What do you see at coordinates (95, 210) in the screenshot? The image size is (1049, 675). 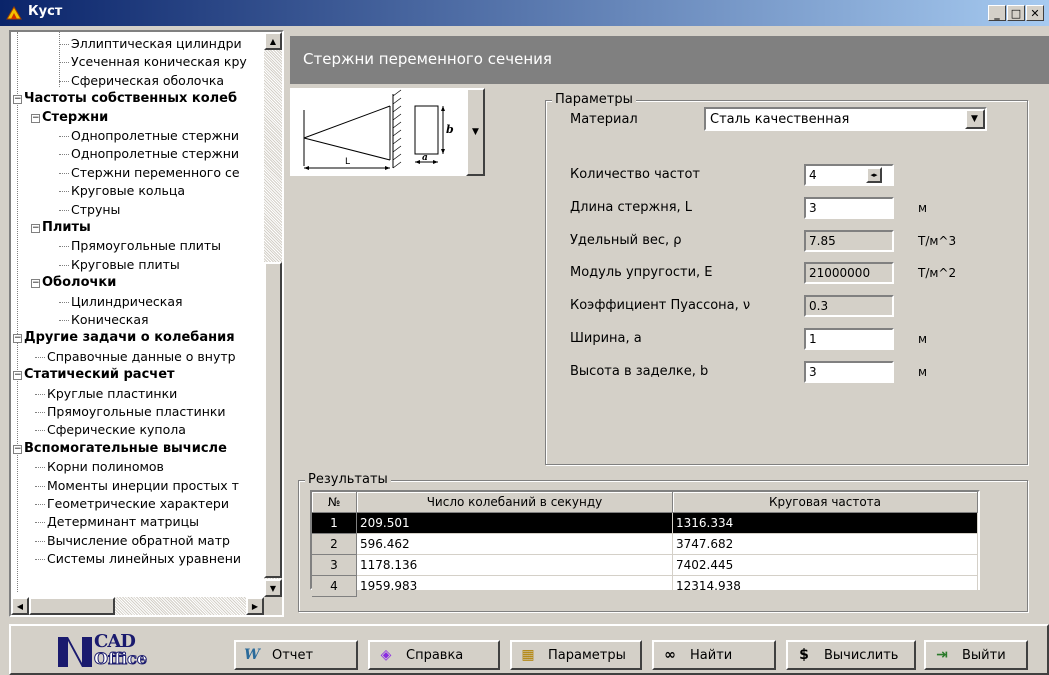 I see `tree-item: Струны` at bounding box center [95, 210].